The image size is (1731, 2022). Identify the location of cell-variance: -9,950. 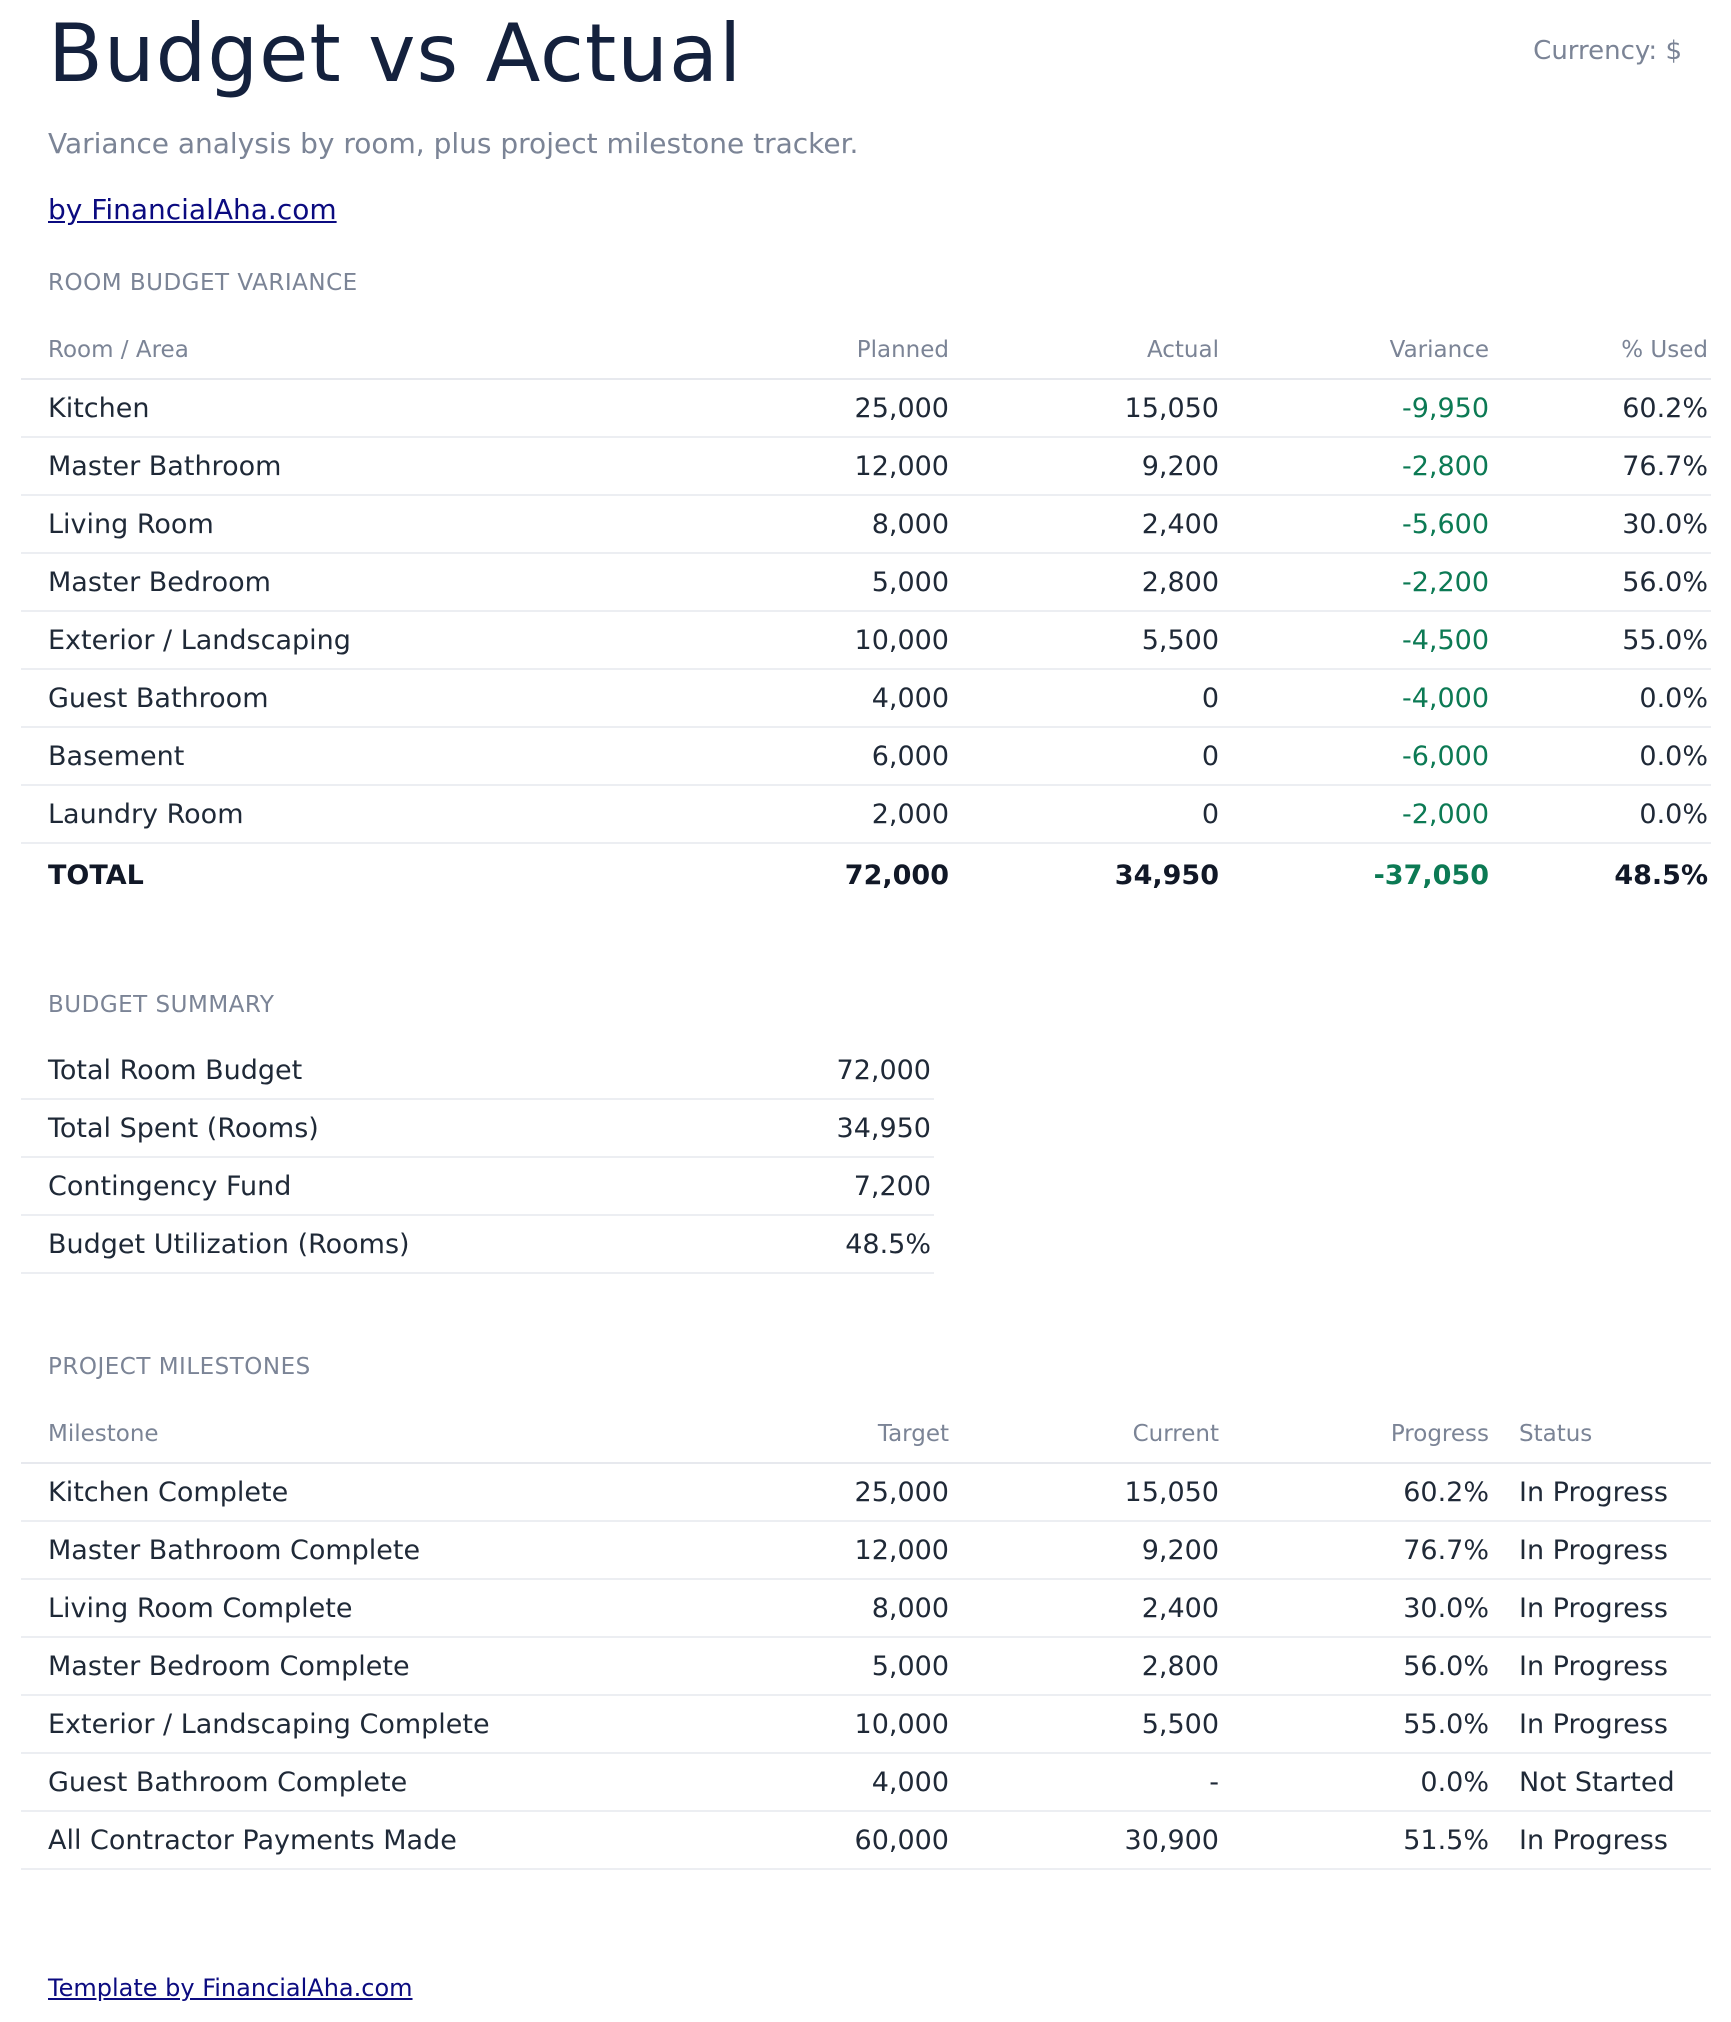
(1357, 408).